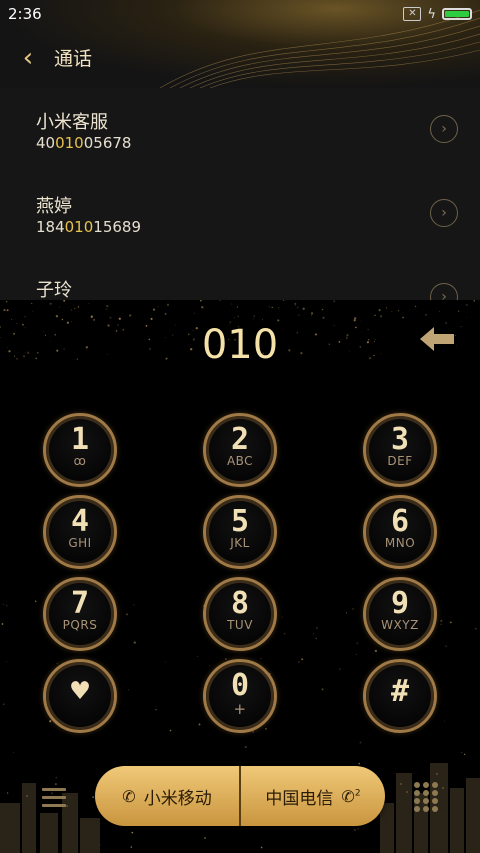 The height and width of the screenshot is (853, 480). Describe the element at coordinates (73, 59) in the screenshot. I see `page-title: 通话` at that location.